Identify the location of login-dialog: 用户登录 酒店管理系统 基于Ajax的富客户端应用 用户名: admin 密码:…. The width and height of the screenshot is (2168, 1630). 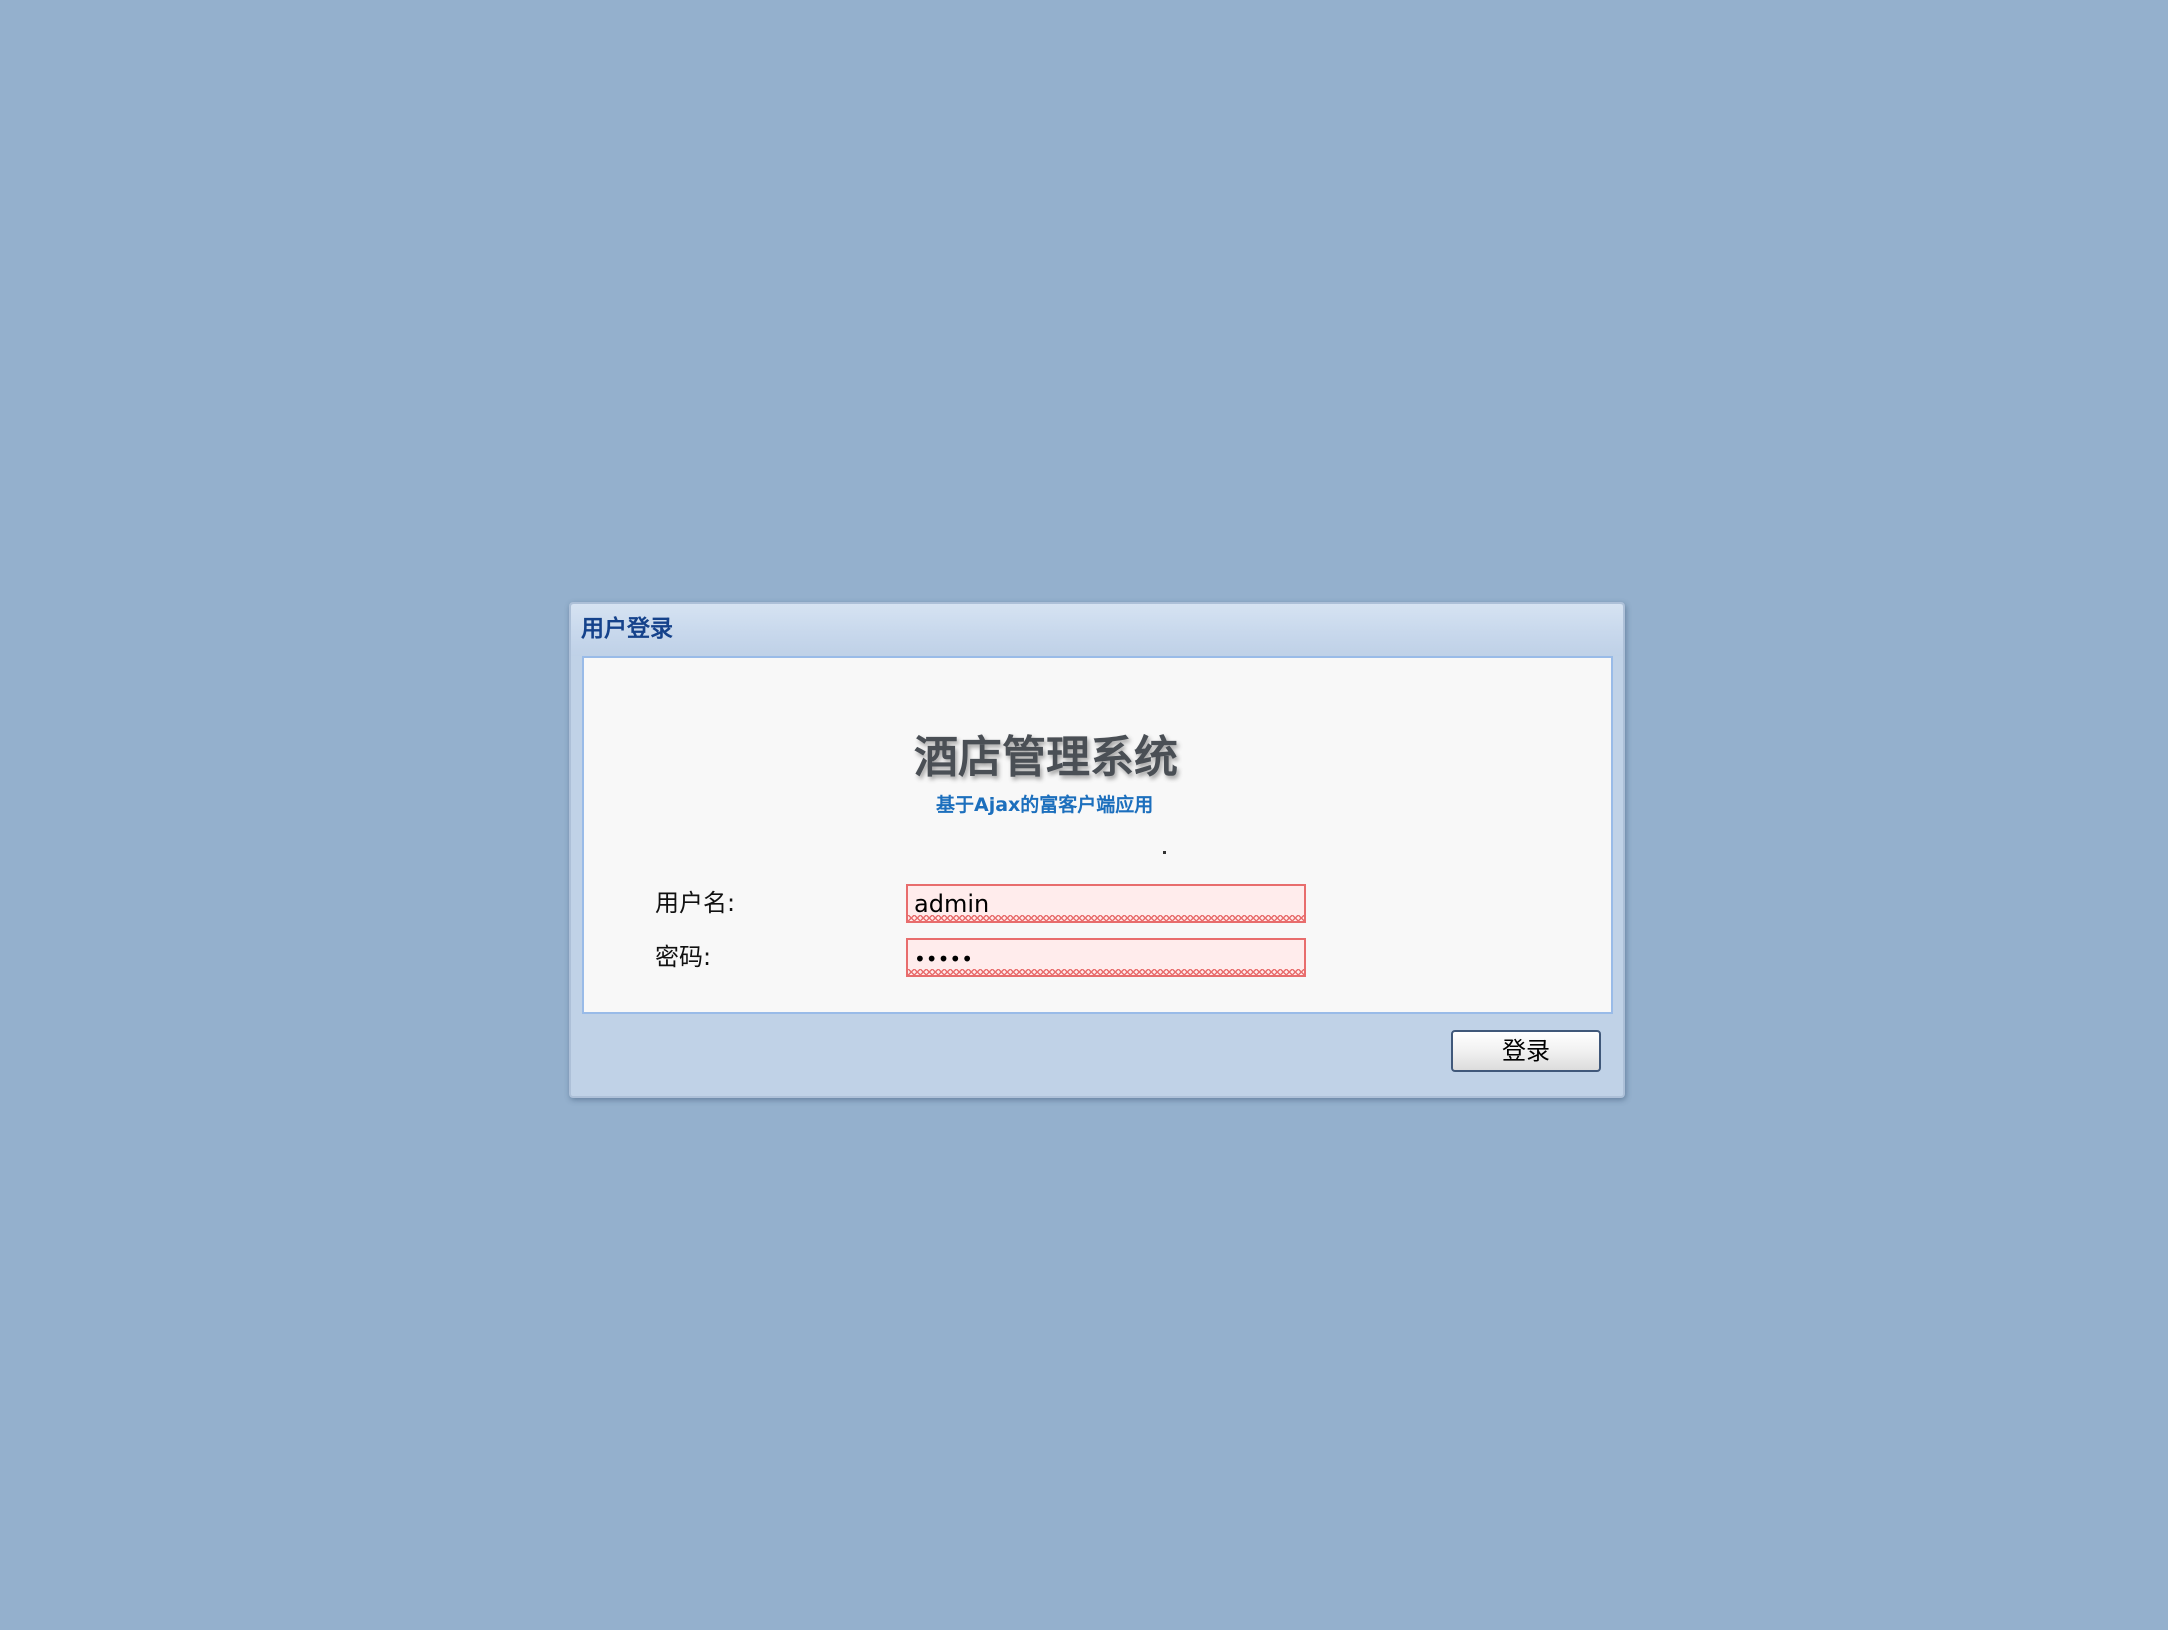
(1097, 850).